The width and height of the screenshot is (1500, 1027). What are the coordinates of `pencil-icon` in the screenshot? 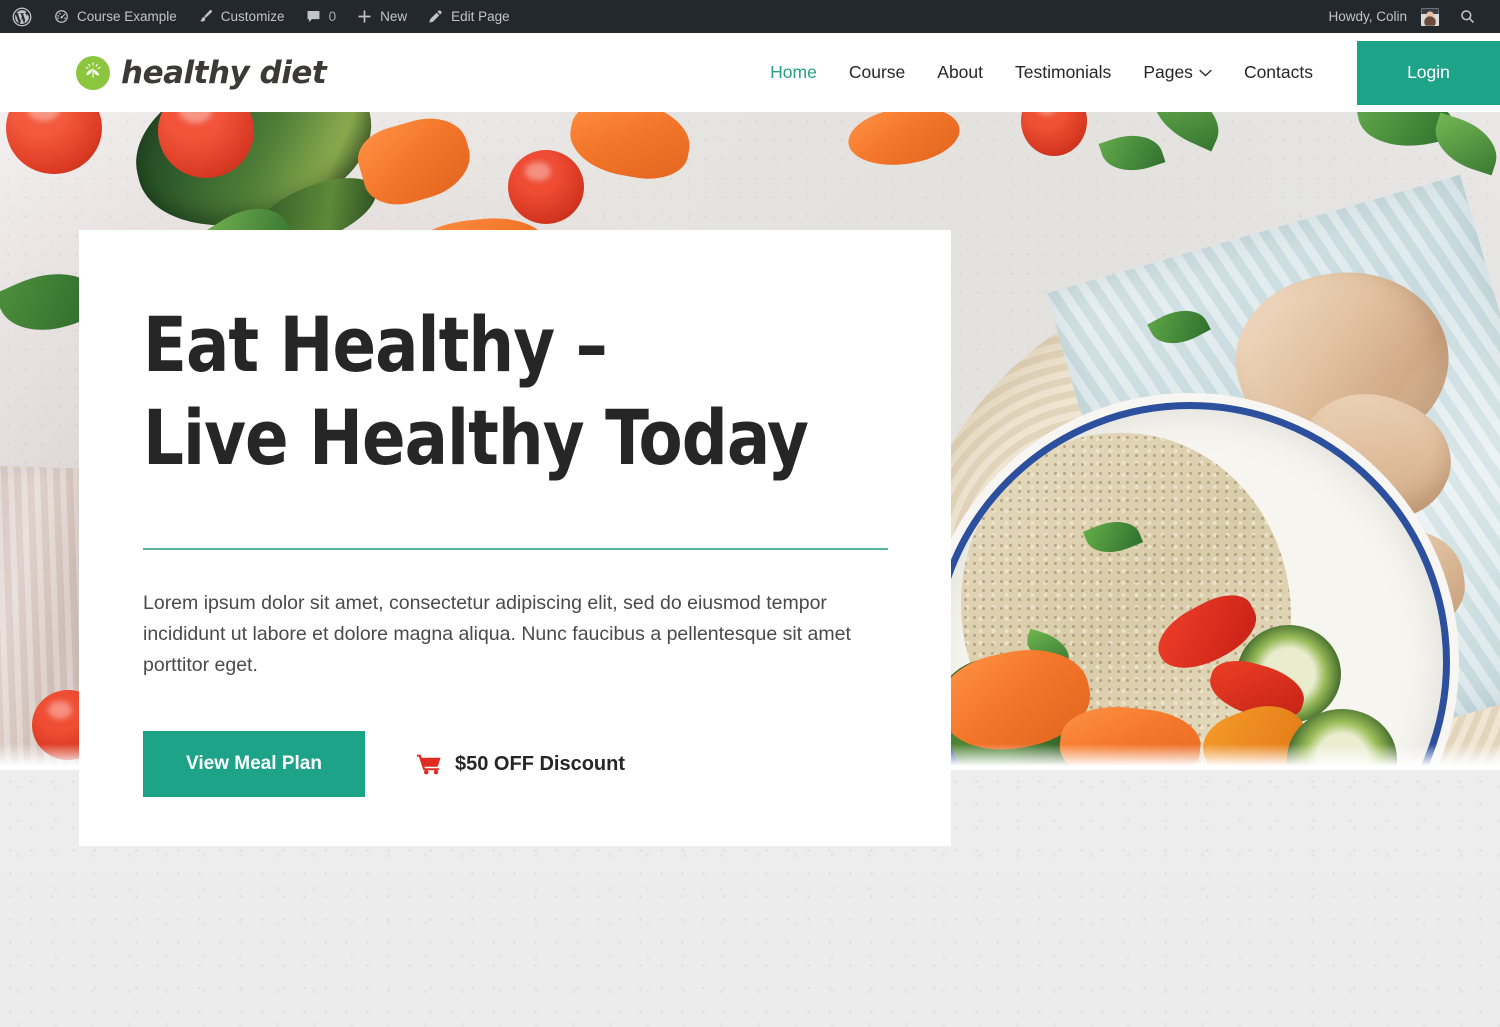 It's located at (435, 16).